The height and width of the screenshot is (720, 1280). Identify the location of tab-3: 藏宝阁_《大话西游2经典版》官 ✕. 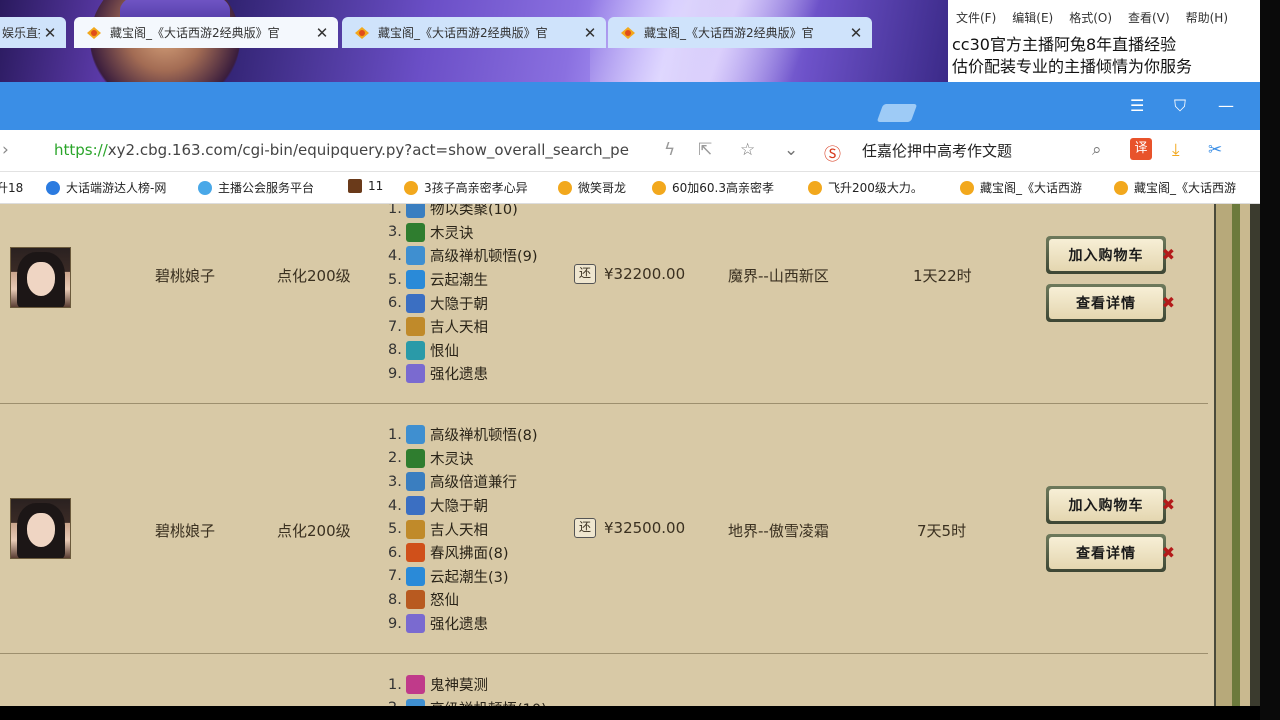
(740, 32).